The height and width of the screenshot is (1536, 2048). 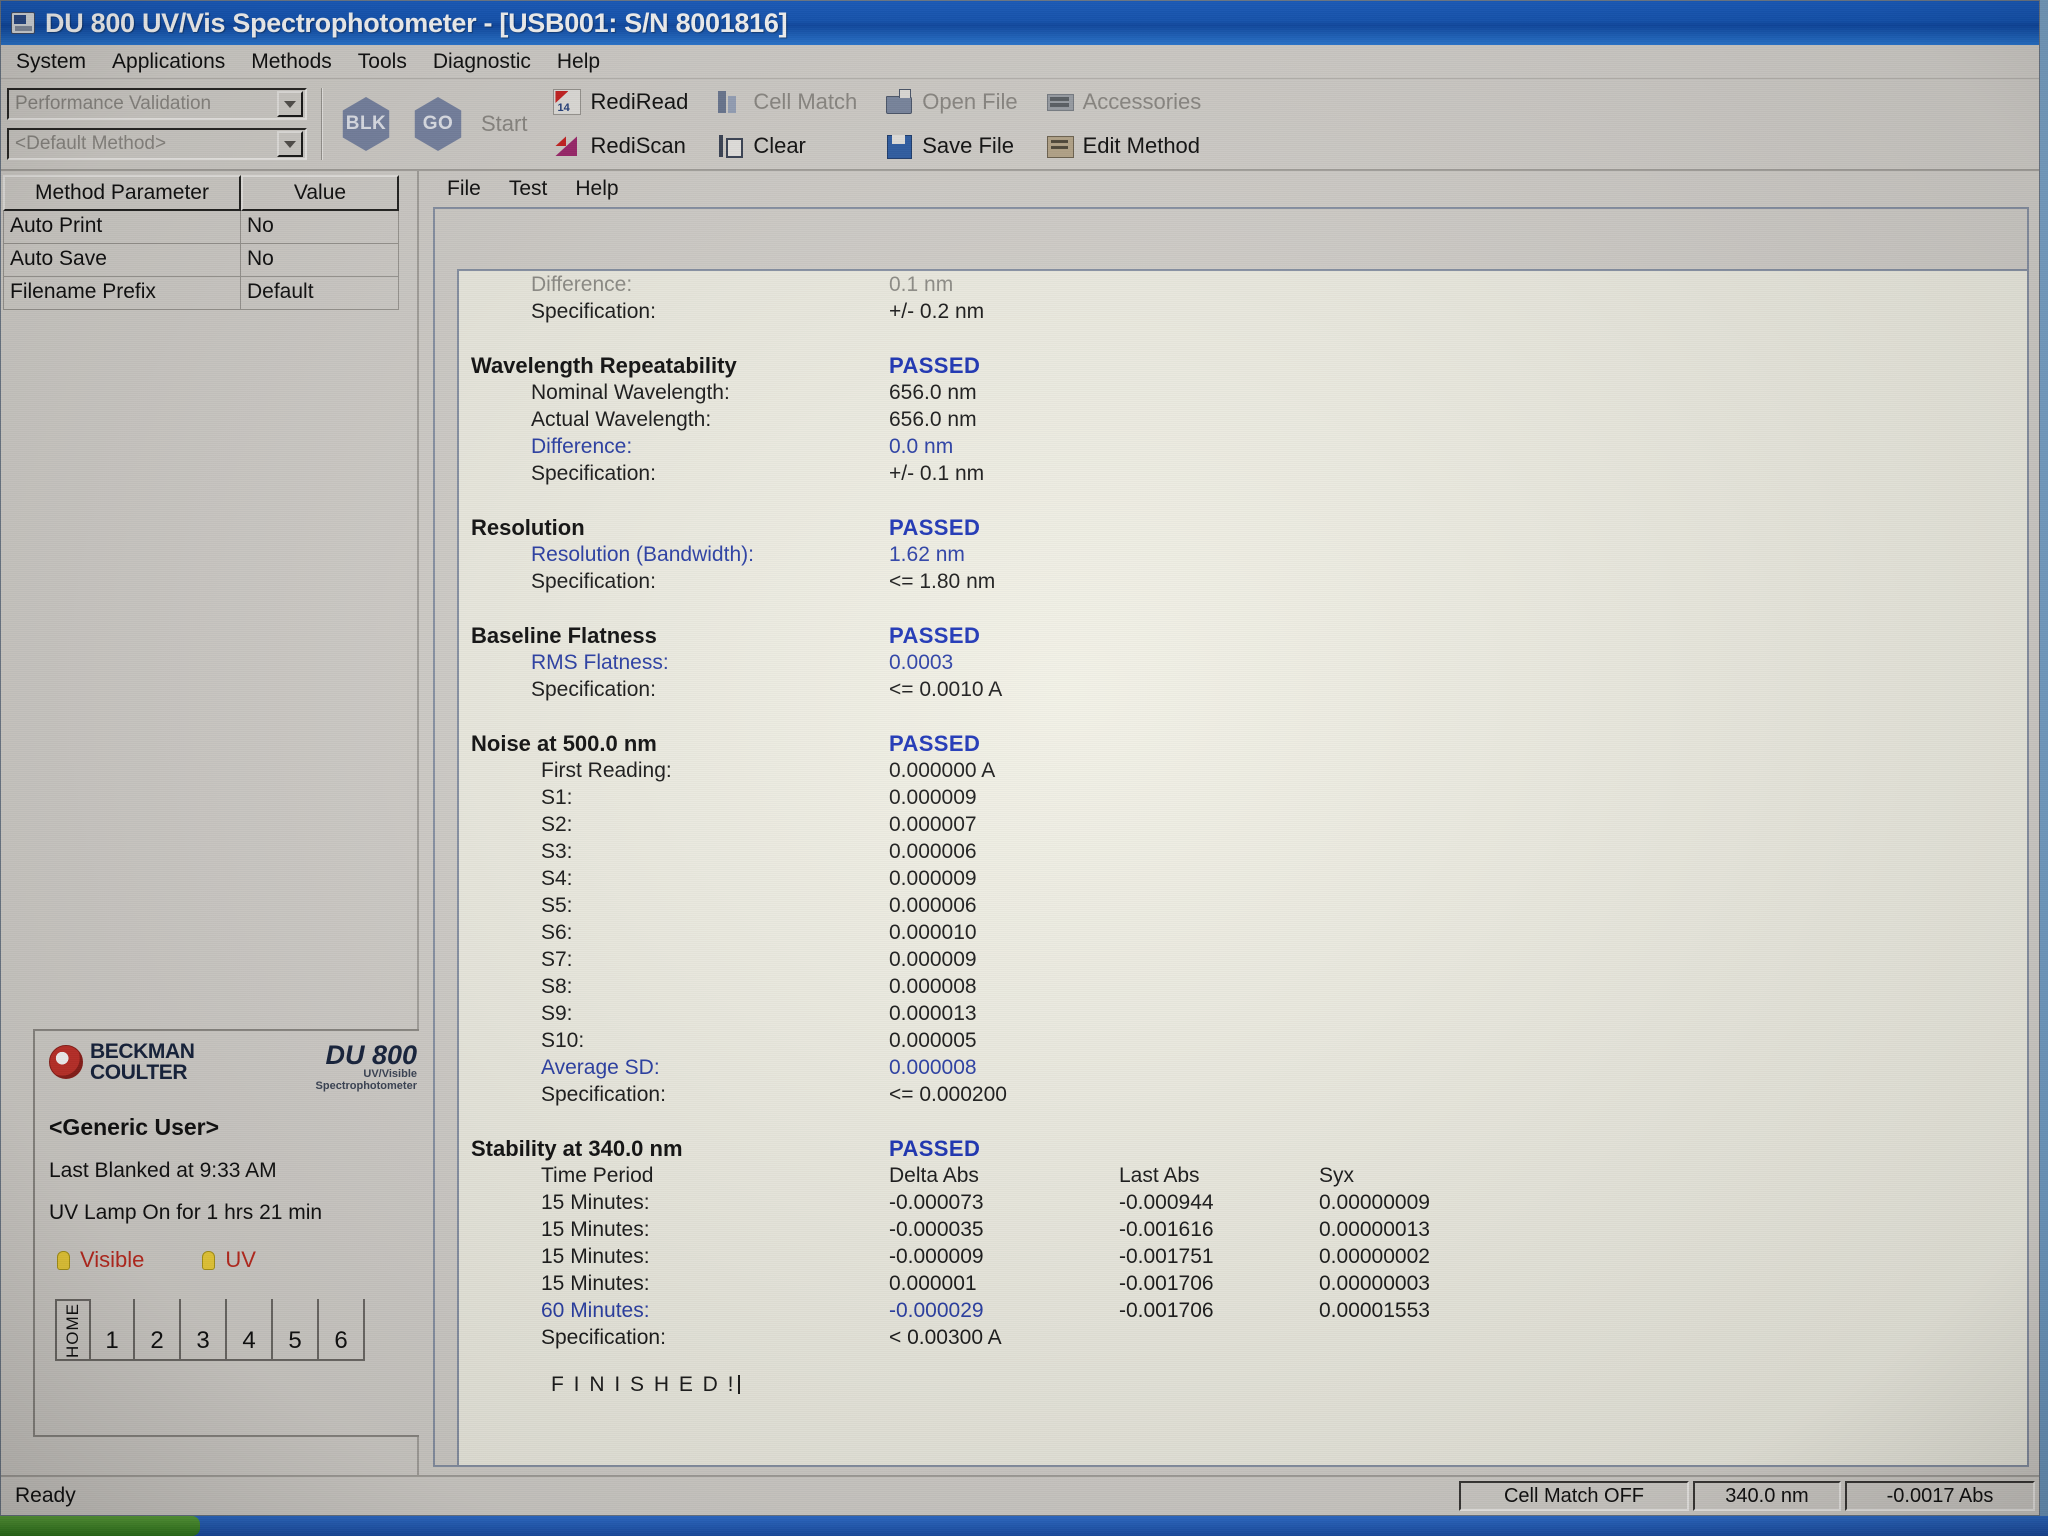 What do you see at coordinates (933, 1013) in the screenshot?
I see `row-value: 0.000013` at bounding box center [933, 1013].